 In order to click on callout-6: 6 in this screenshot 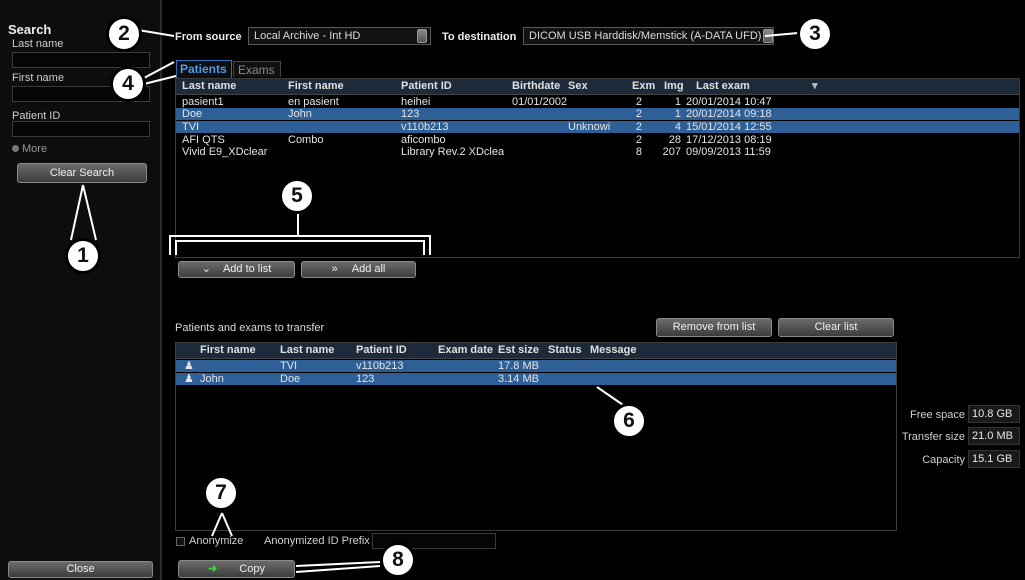, I will do `click(629, 421)`.